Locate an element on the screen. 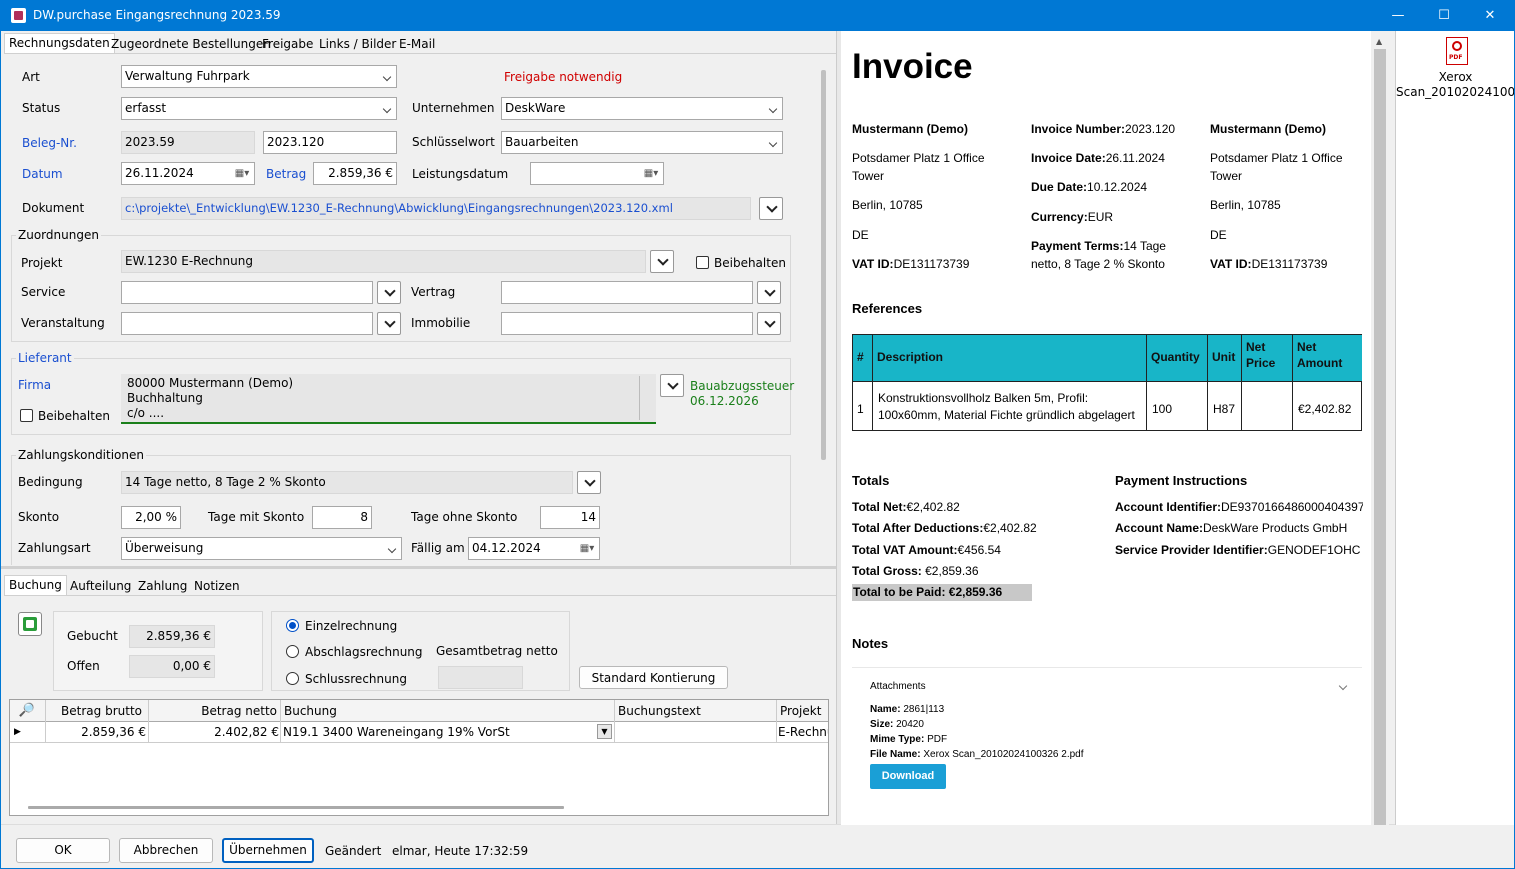 The image size is (1515, 869). attachment-name-label: Name: is located at coordinates (885, 709).